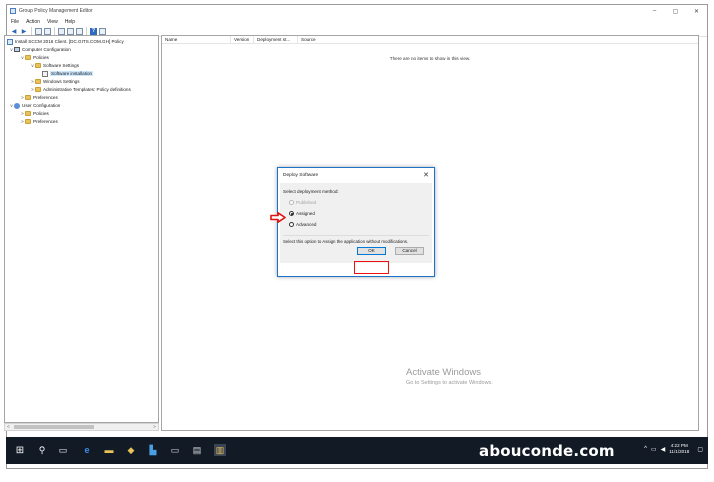 The image size is (714, 482). I want to click on clock-date: 11/1/2018, so click(679, 451).